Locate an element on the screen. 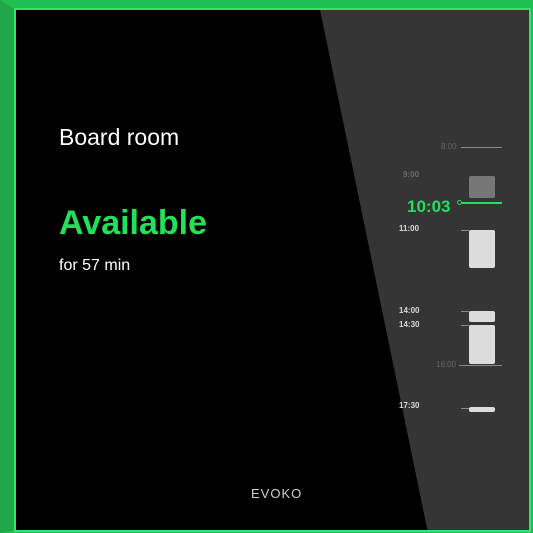 The height and width of the screenshot is (533, 533). booking-start-label: 14:00 is located at coordinates (409, 310).